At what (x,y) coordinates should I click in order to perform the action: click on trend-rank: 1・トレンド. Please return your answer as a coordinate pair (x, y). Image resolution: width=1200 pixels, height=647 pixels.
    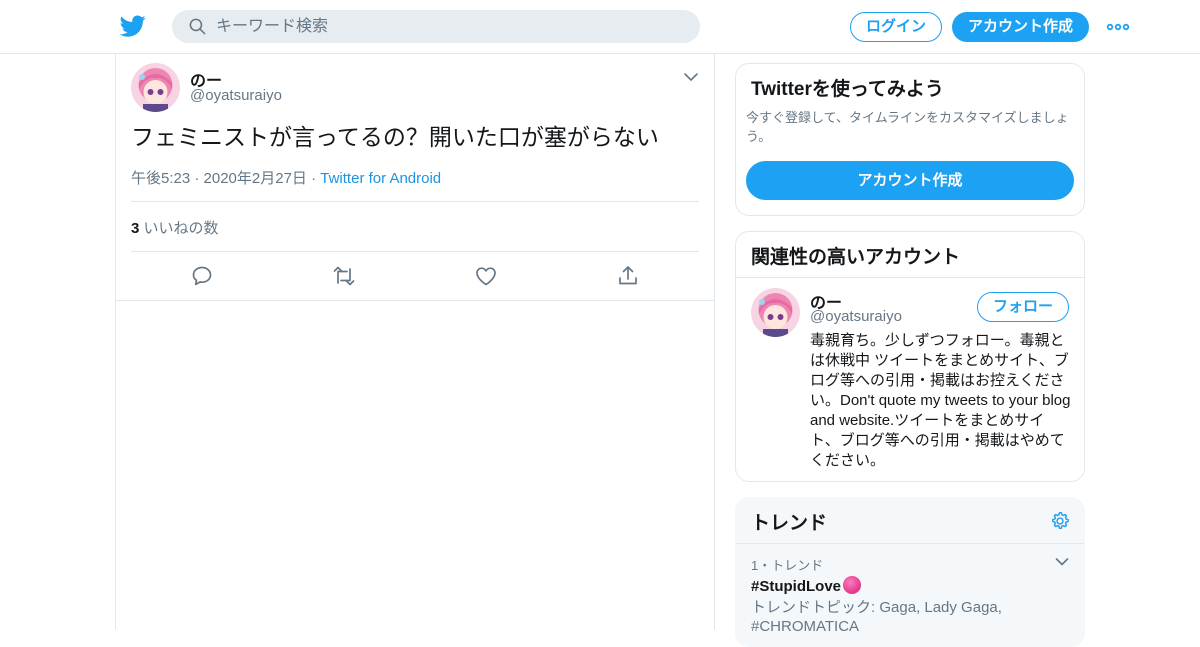
    Looking at the image, I should click on (787, 565).